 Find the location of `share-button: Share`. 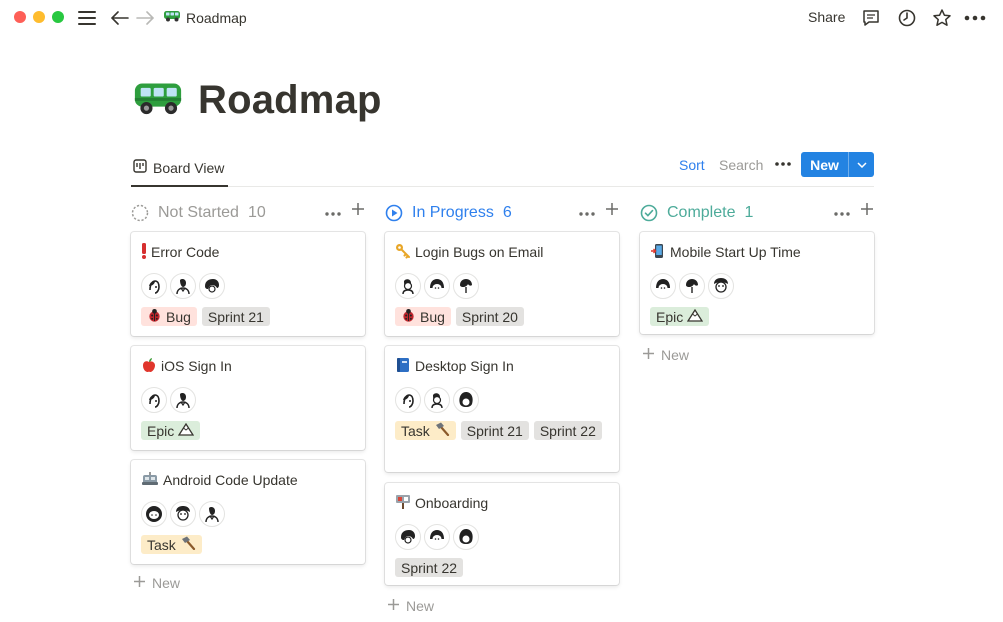

share-button: Share is located at coordinates (826, 17).